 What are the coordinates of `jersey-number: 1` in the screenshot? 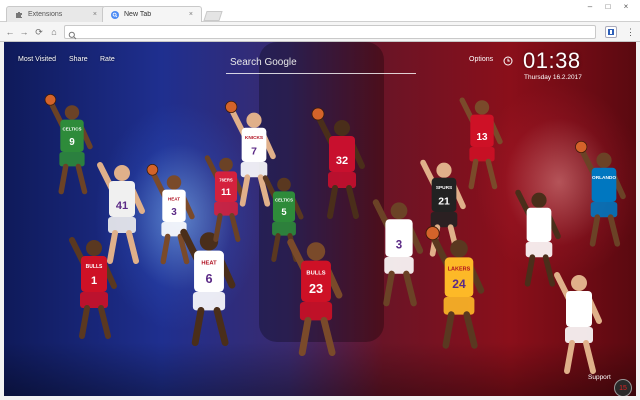 It's located at (94, 281).